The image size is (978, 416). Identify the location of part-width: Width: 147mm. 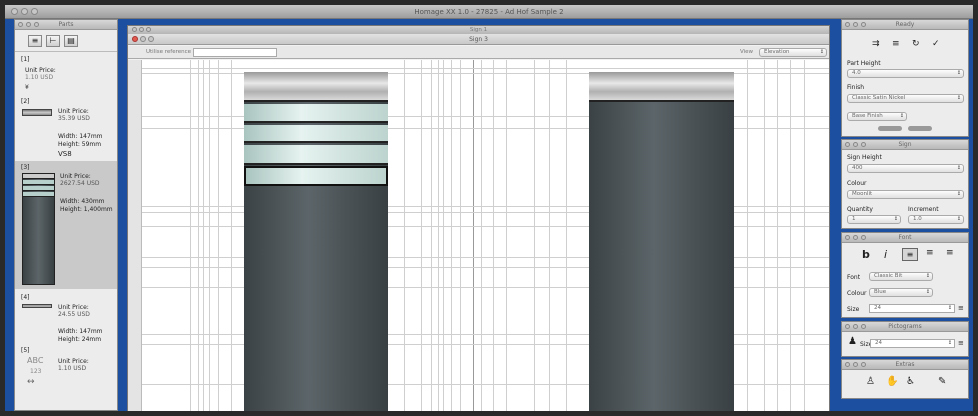
(80, 331).